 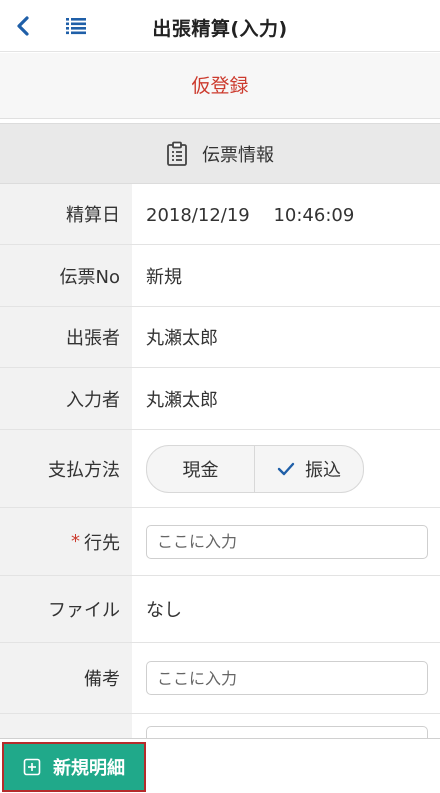 I want to click on app-header: 出張精算(入力), so click(x=220, y=26).